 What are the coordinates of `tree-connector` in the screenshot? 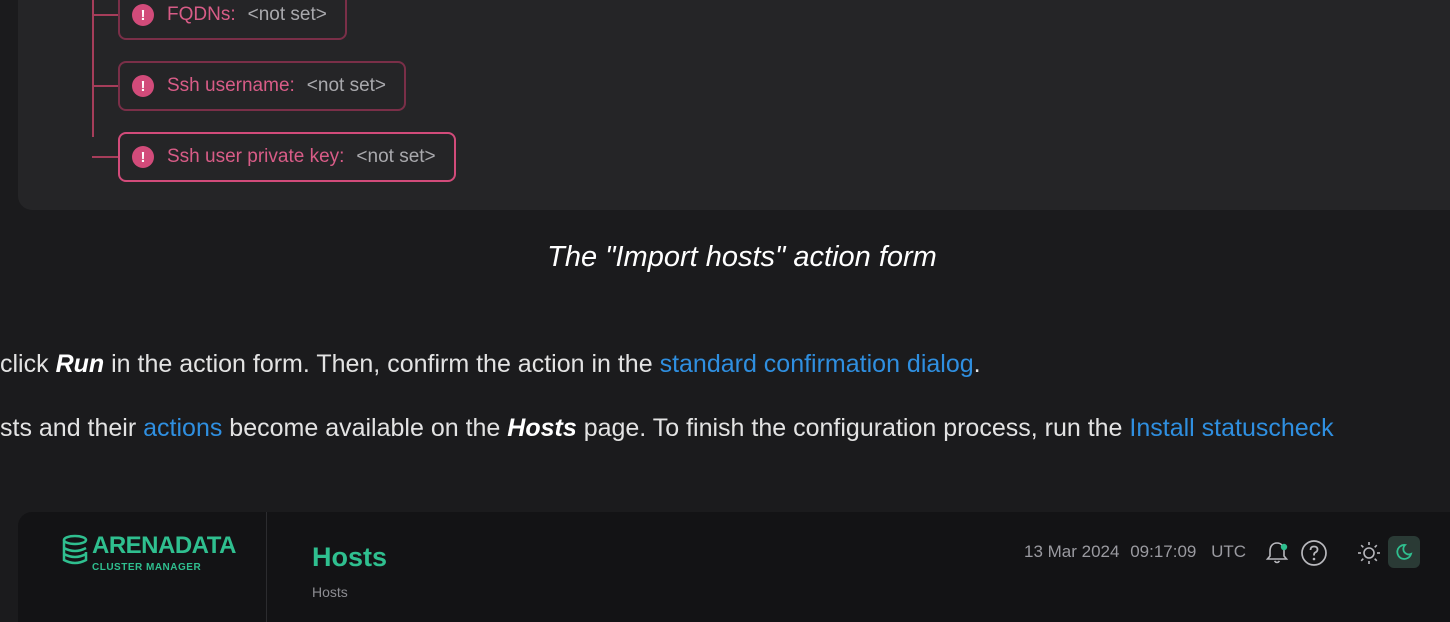 It's located at (93, 68).